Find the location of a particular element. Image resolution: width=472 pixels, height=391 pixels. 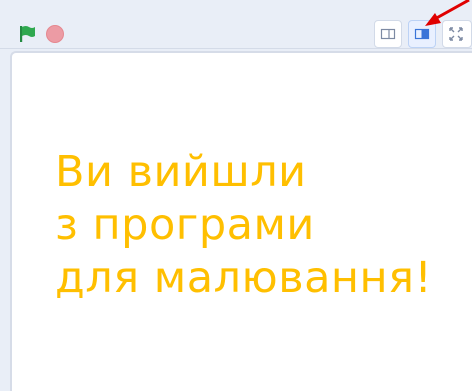

small-stage-button is located at coordinates (388, 34).